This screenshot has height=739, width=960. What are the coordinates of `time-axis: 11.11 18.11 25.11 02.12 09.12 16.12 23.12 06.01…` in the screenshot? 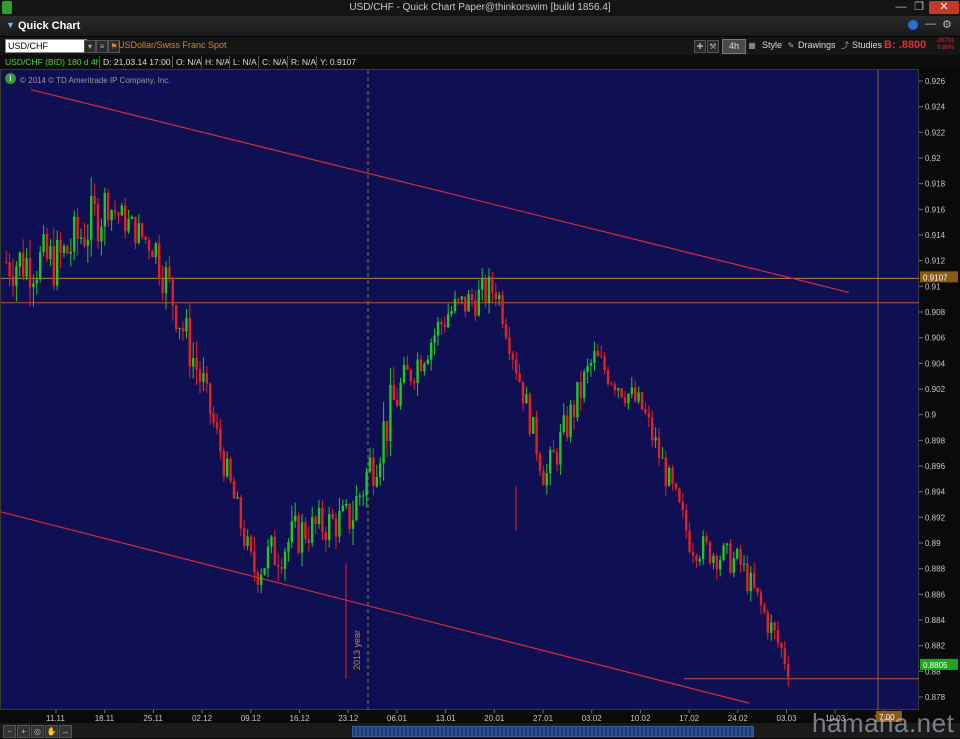 It's located at (459, 716).